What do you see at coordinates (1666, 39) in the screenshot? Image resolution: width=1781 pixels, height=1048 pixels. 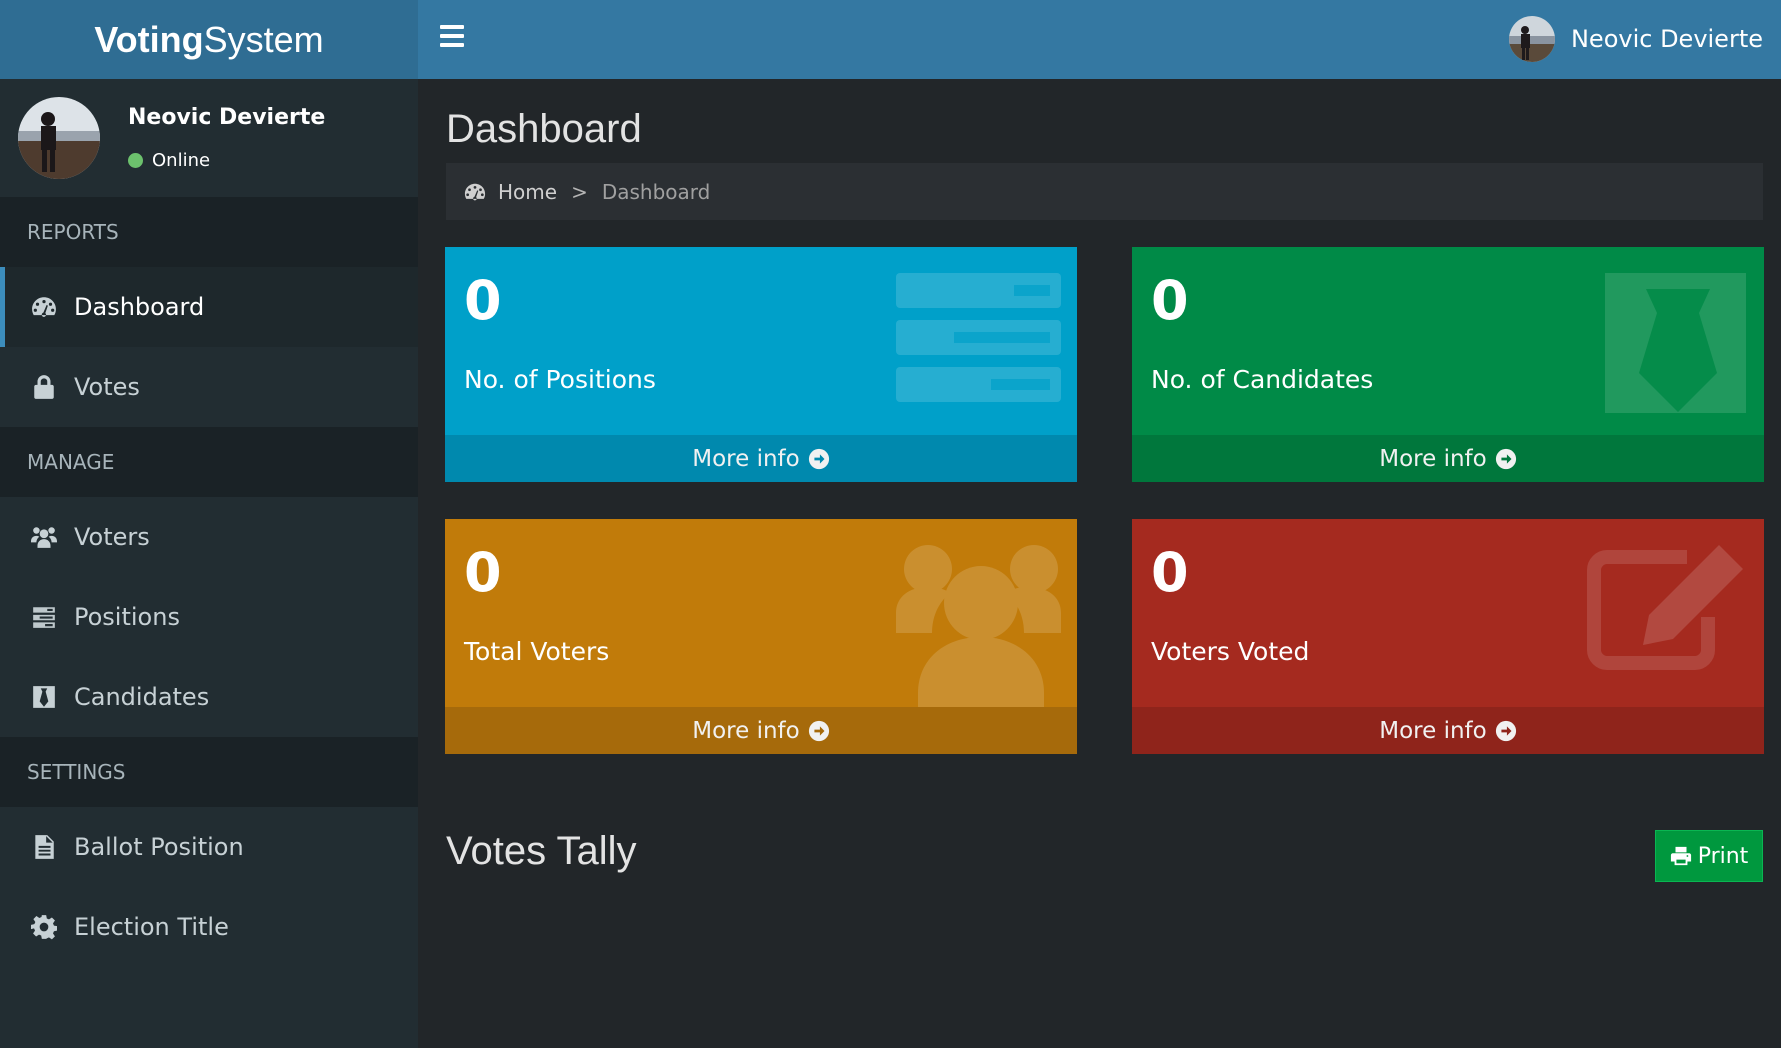 I see `header-user-name: Neovic Devierte` at bounding box center [1666, 39].